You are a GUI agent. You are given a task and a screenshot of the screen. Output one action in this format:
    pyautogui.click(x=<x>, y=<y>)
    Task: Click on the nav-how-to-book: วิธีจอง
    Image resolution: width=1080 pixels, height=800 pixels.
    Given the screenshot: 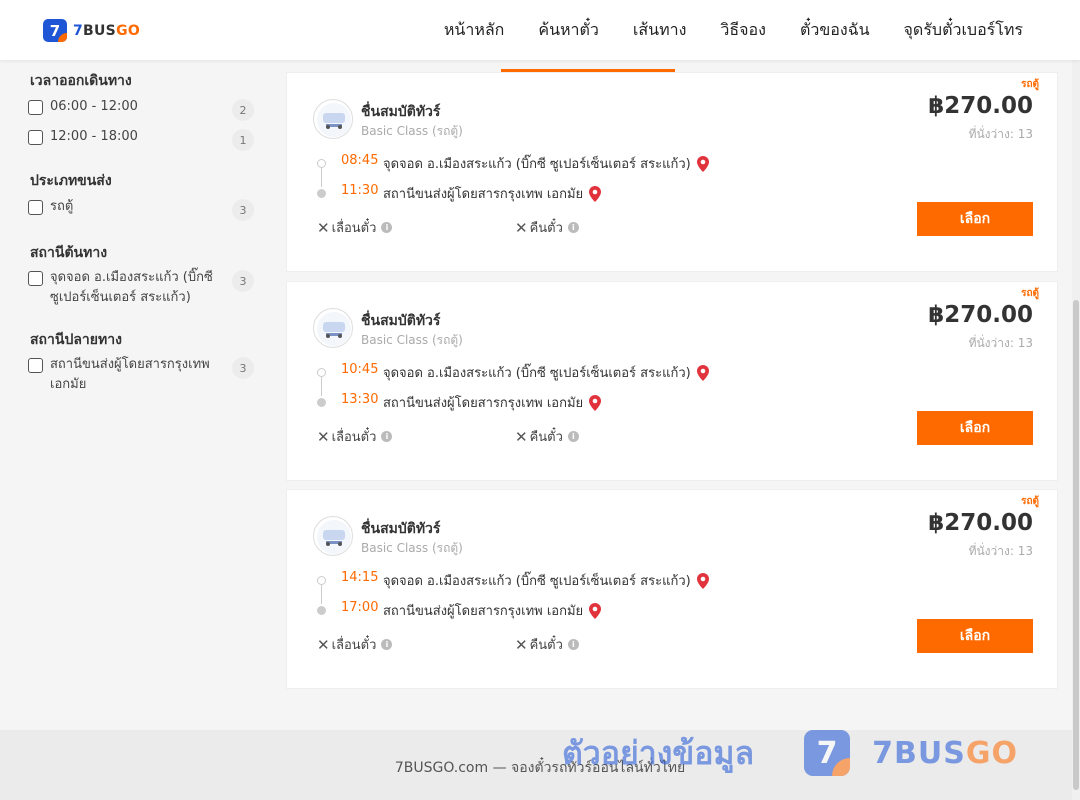 What is the action you would take?
    pyautogui.click(x=743, y=30)
    